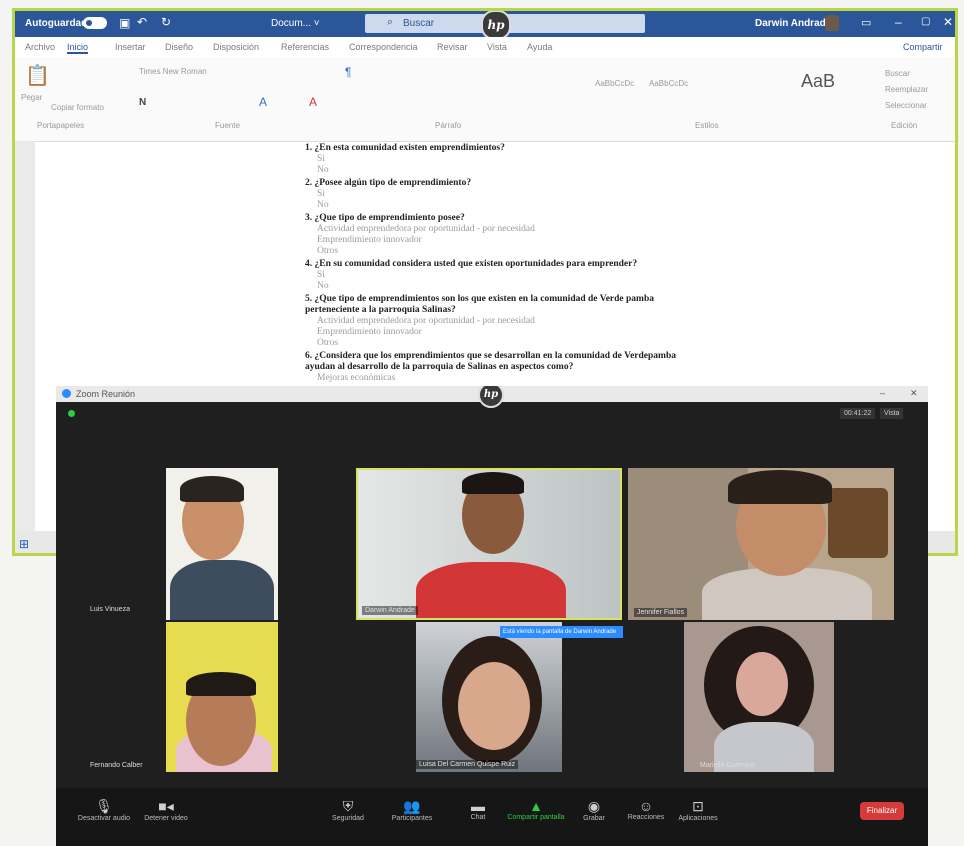 This screenshot has height=846, width=964. I want to click on share-screen-button: ▲ Compartir pantalla, so click(536, 809).